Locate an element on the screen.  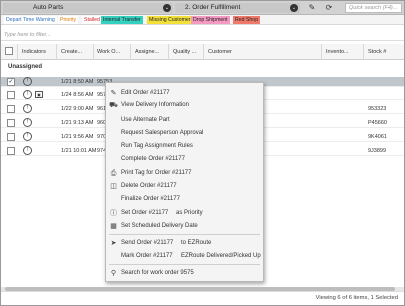
menu-item-label-suffix: as Priority is located at coordinates (189, 213).